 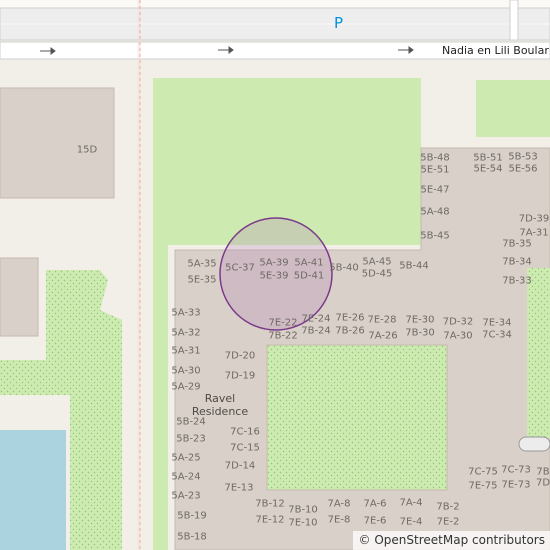 What do you see at coordinates (517, 262) in the screenshot?
I see `house-number: 7B-34` at bounding box center [517, 262].